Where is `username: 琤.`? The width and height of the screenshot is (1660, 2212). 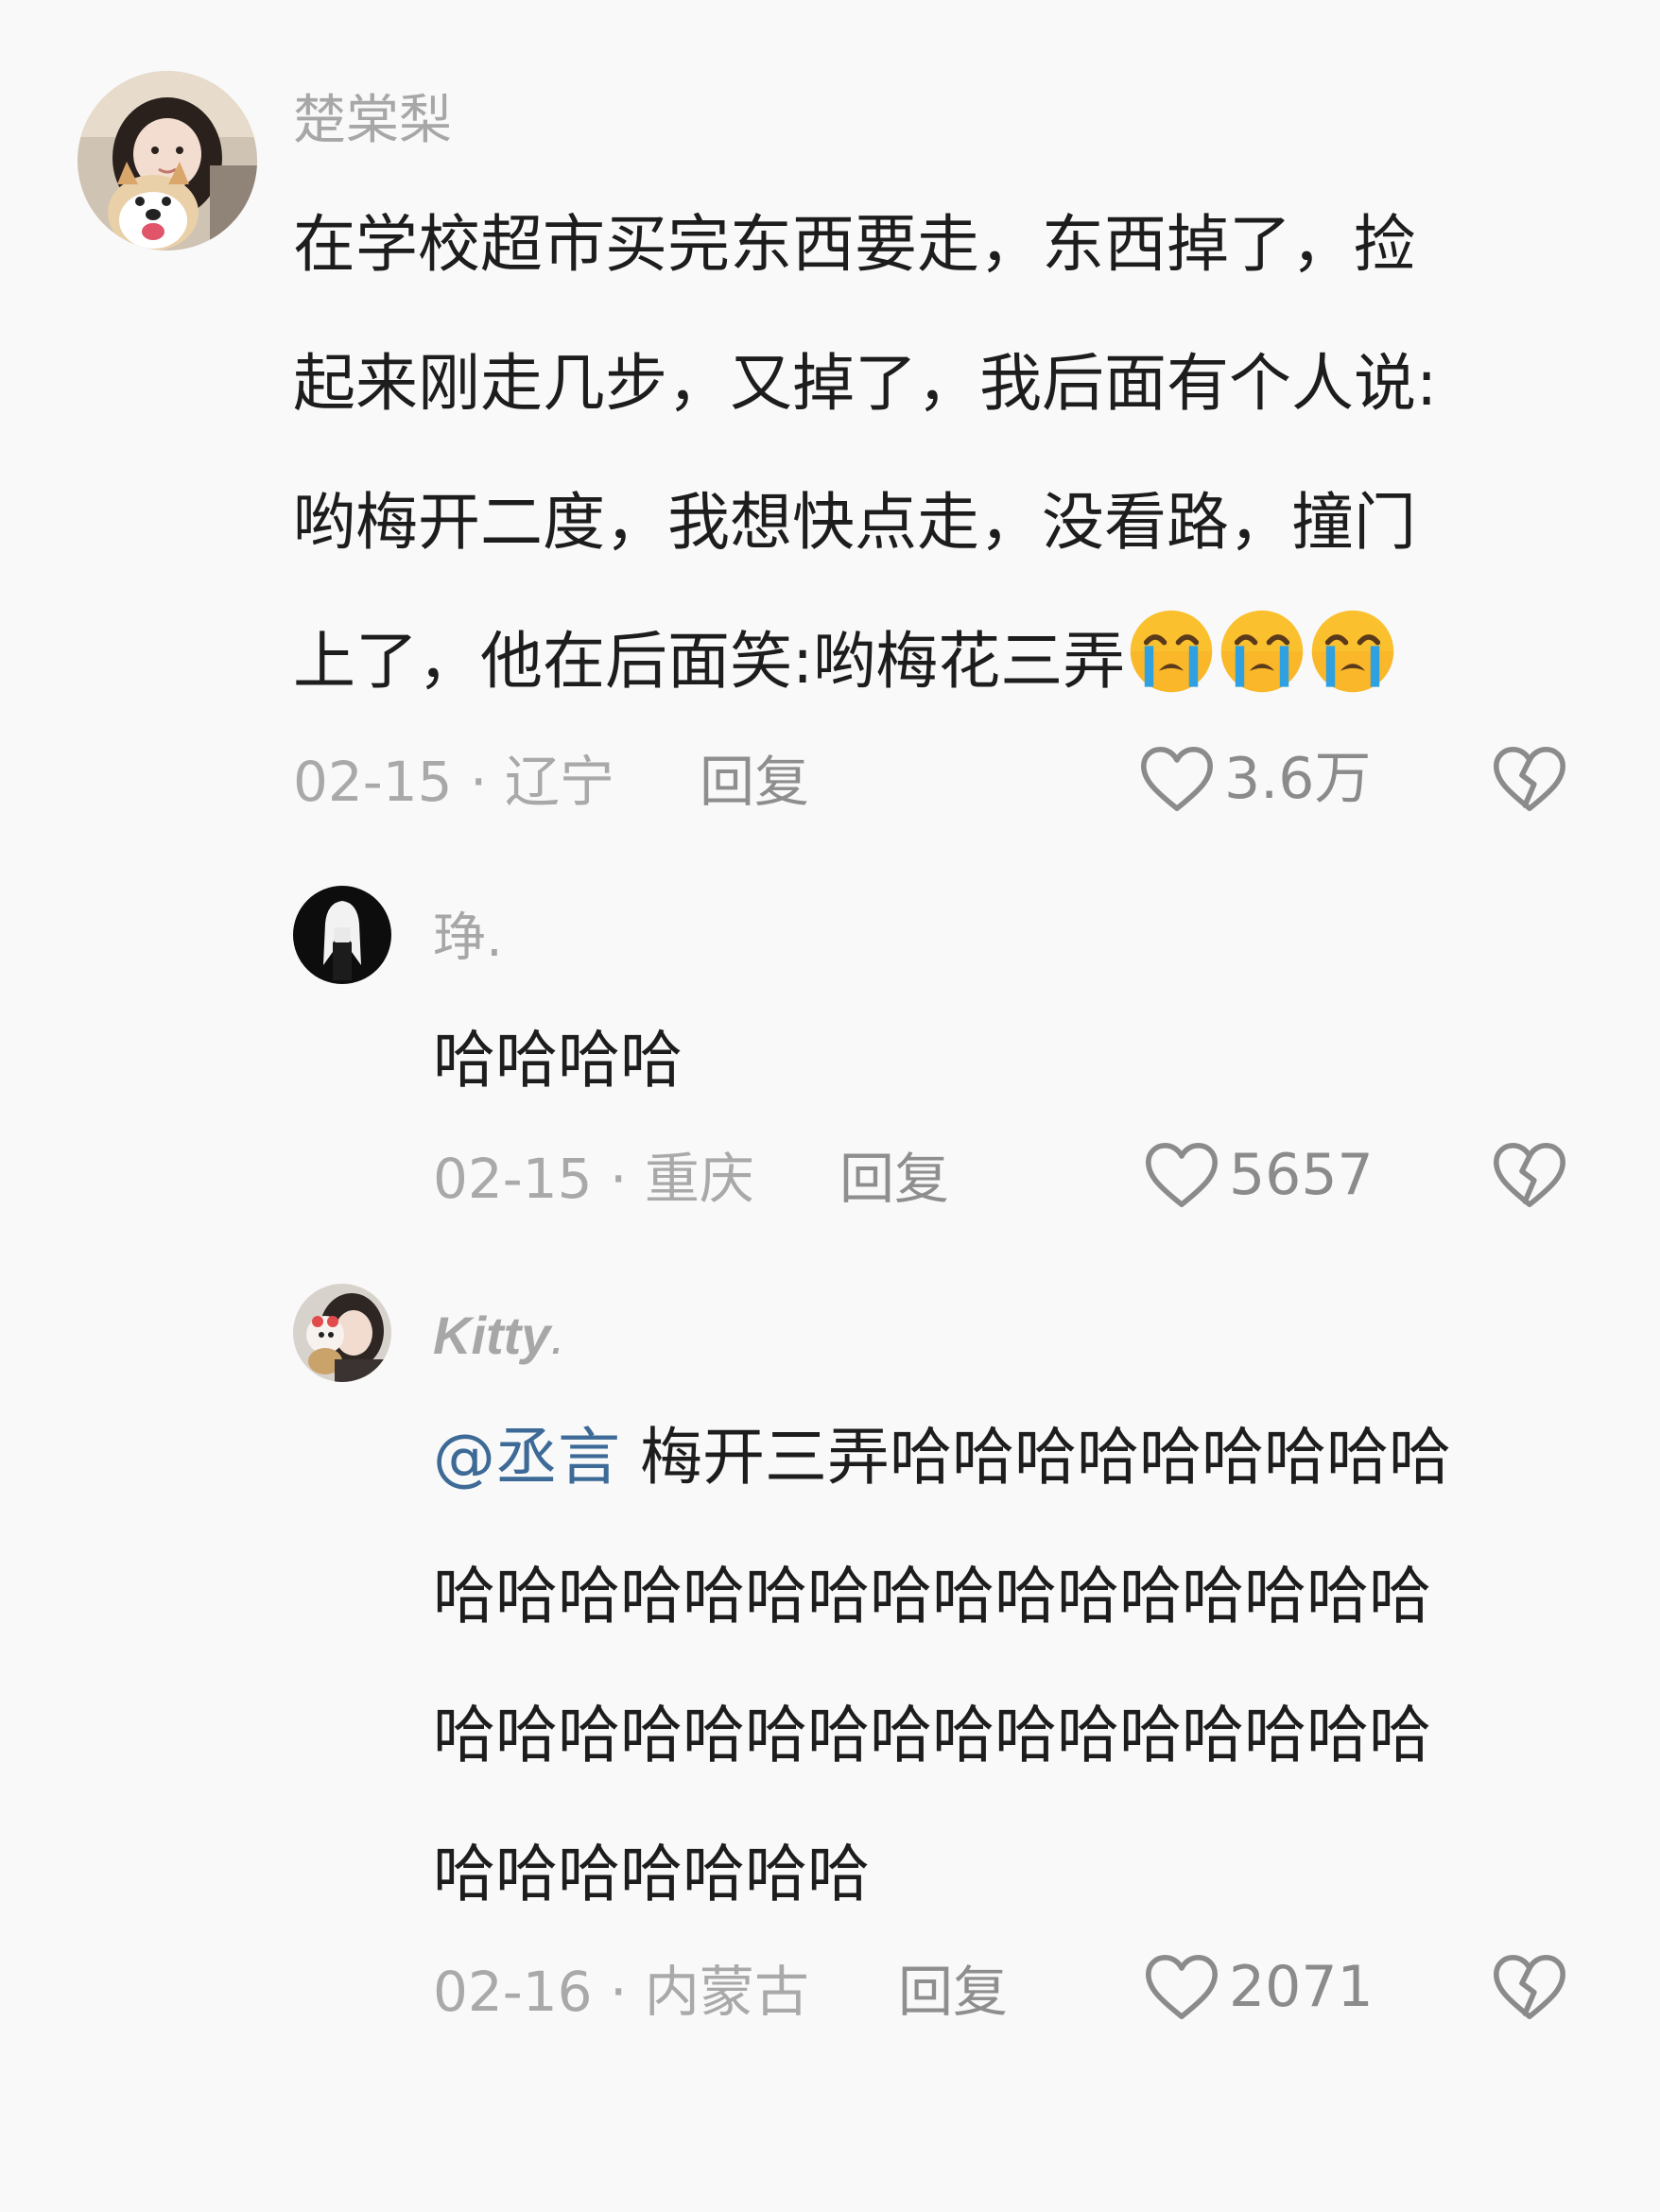 username: 琤. is located at coordinates (468, 938).